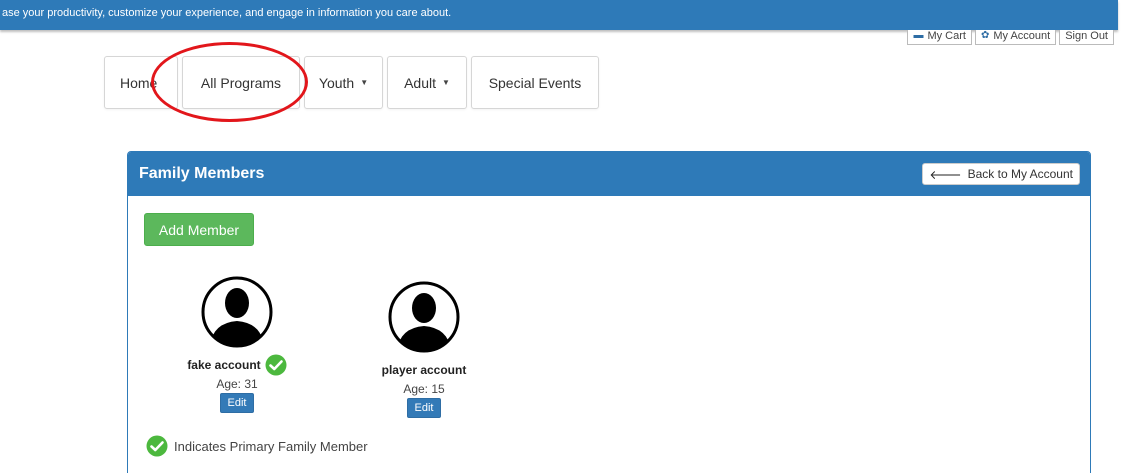 This screenshot has height=473, width=1129. I want to click on member-name-row: player account, so click(424, 370).